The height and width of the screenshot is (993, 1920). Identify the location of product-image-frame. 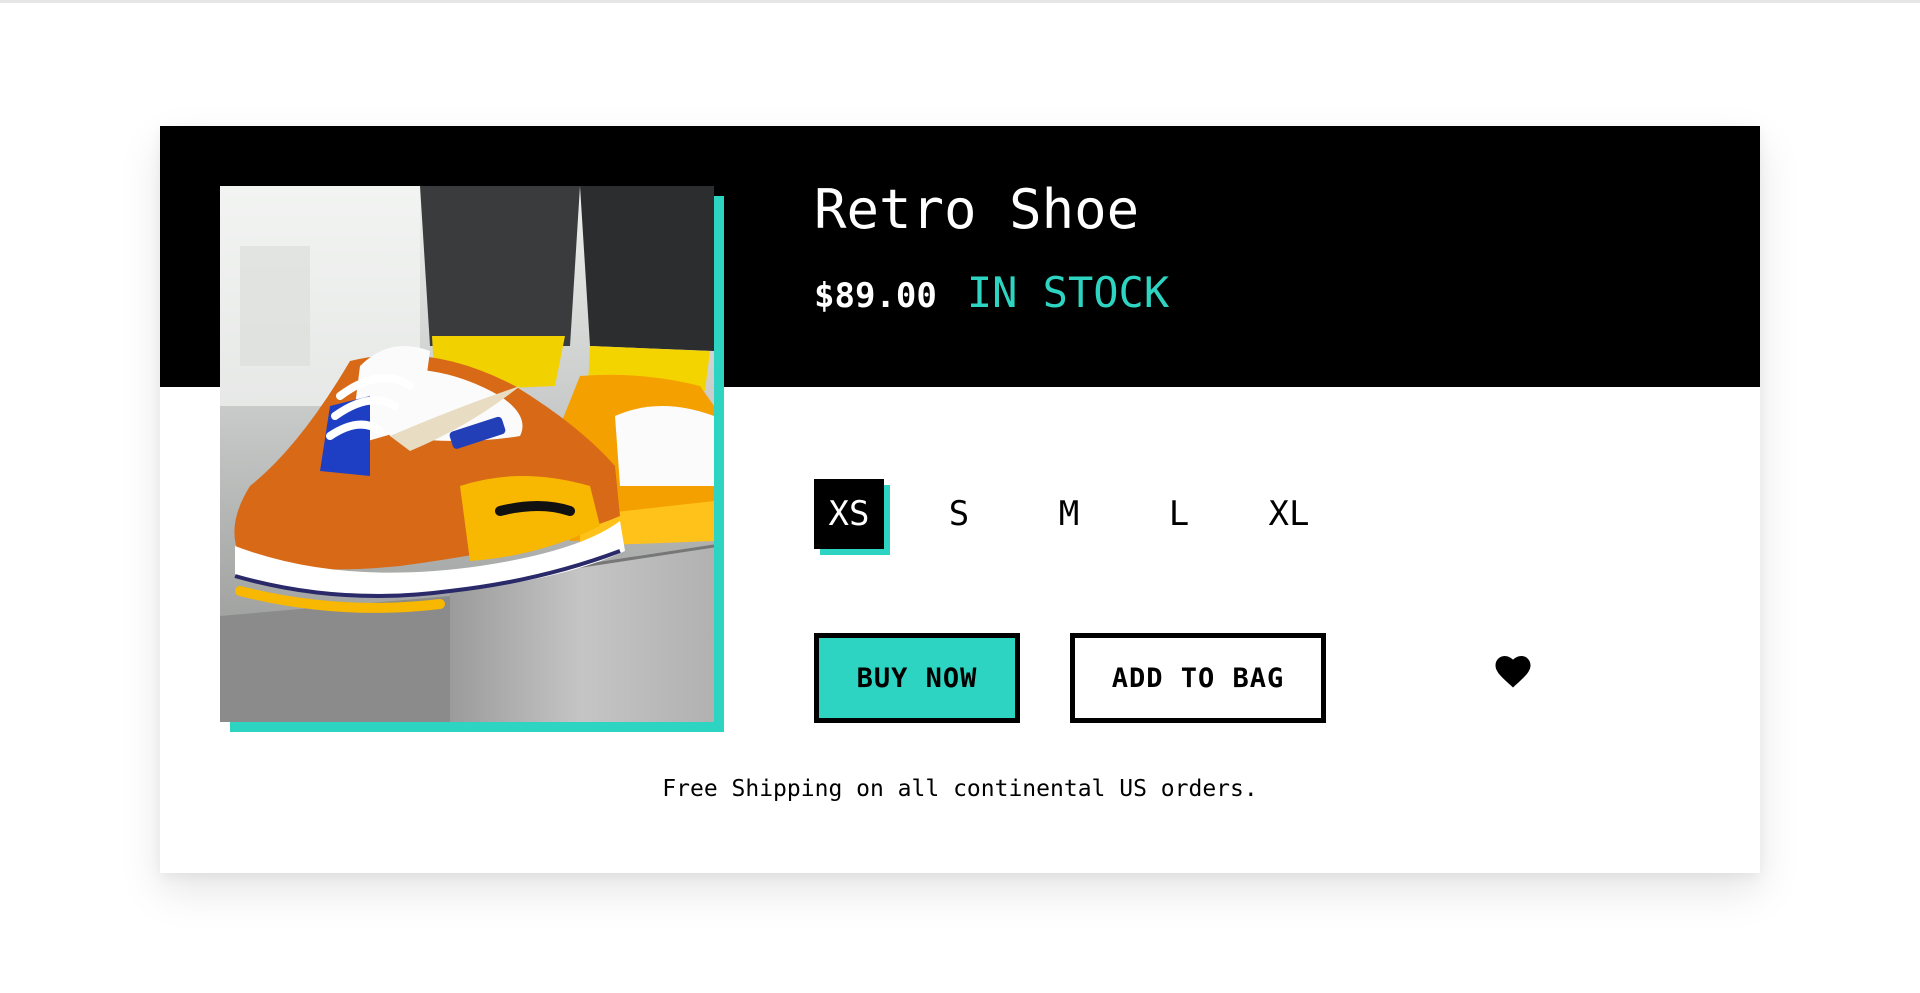
(472, 459).